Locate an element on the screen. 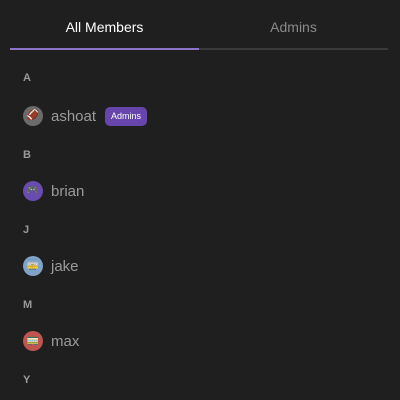 The image size is (400, 400). game-controller-icon: 🎮 is located at coordinates (33, 190).